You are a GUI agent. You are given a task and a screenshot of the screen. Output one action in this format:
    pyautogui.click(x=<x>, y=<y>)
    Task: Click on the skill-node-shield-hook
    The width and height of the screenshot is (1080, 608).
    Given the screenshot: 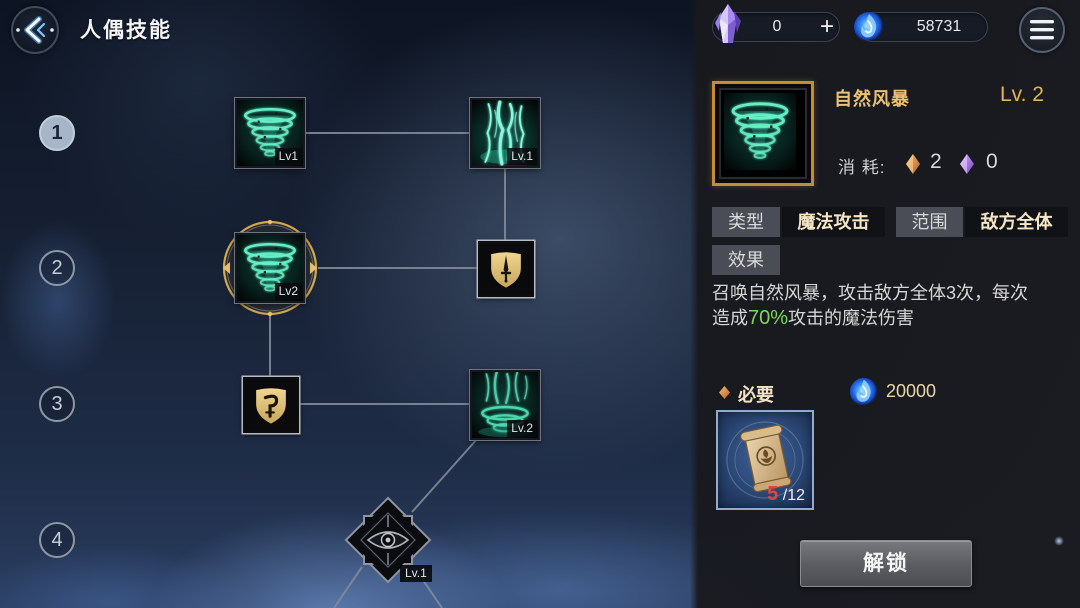 What is the action you would take?
    pyautogui.click(x=271, y=405)
    